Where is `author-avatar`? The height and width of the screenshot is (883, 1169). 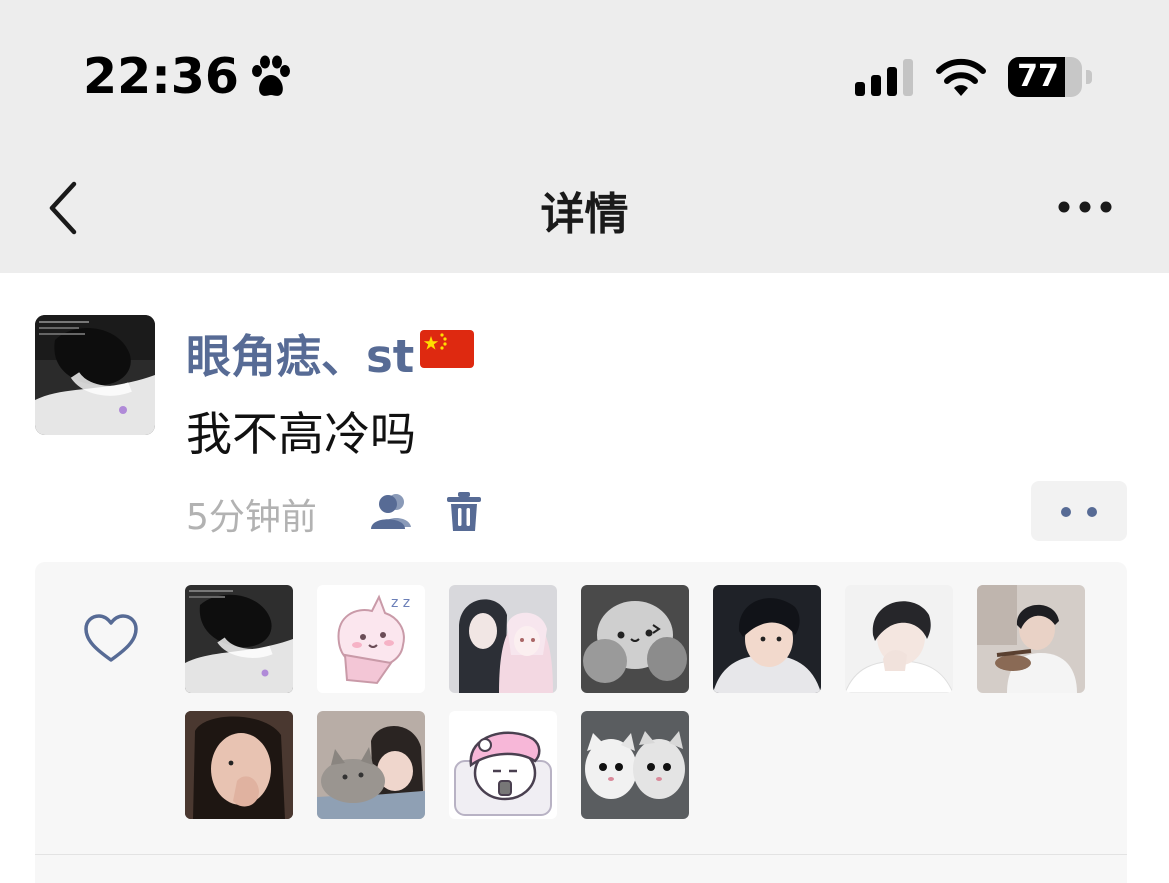 author-avatar is located at coordinates (95, 375).